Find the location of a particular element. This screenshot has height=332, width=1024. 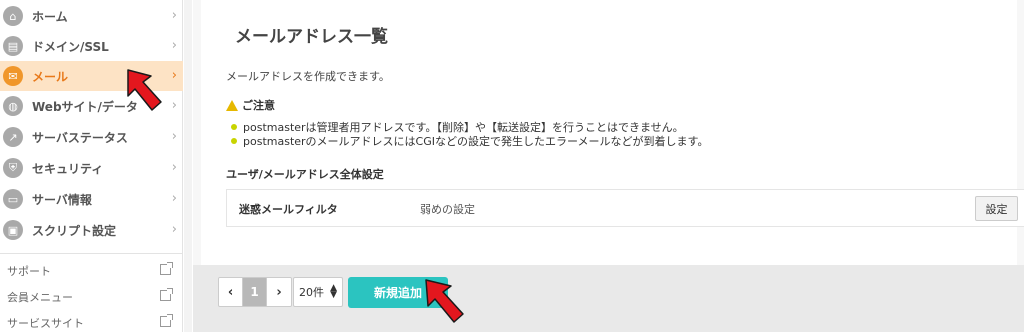

sidebar-item-label: セキュリティ is located at coordinates (68, 168).